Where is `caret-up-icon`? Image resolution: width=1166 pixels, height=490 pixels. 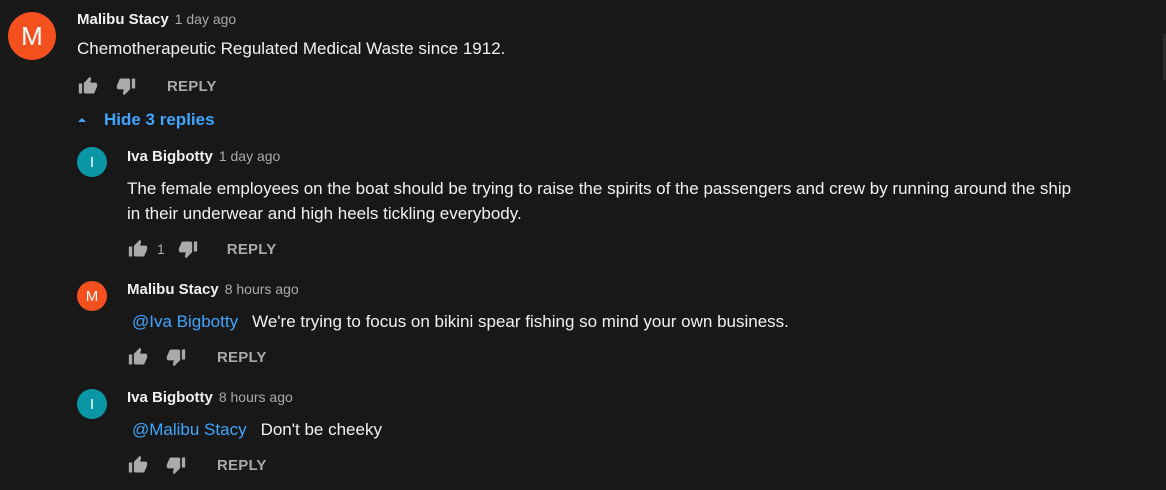
caret-up-icon is located at coordinates (82, 120).